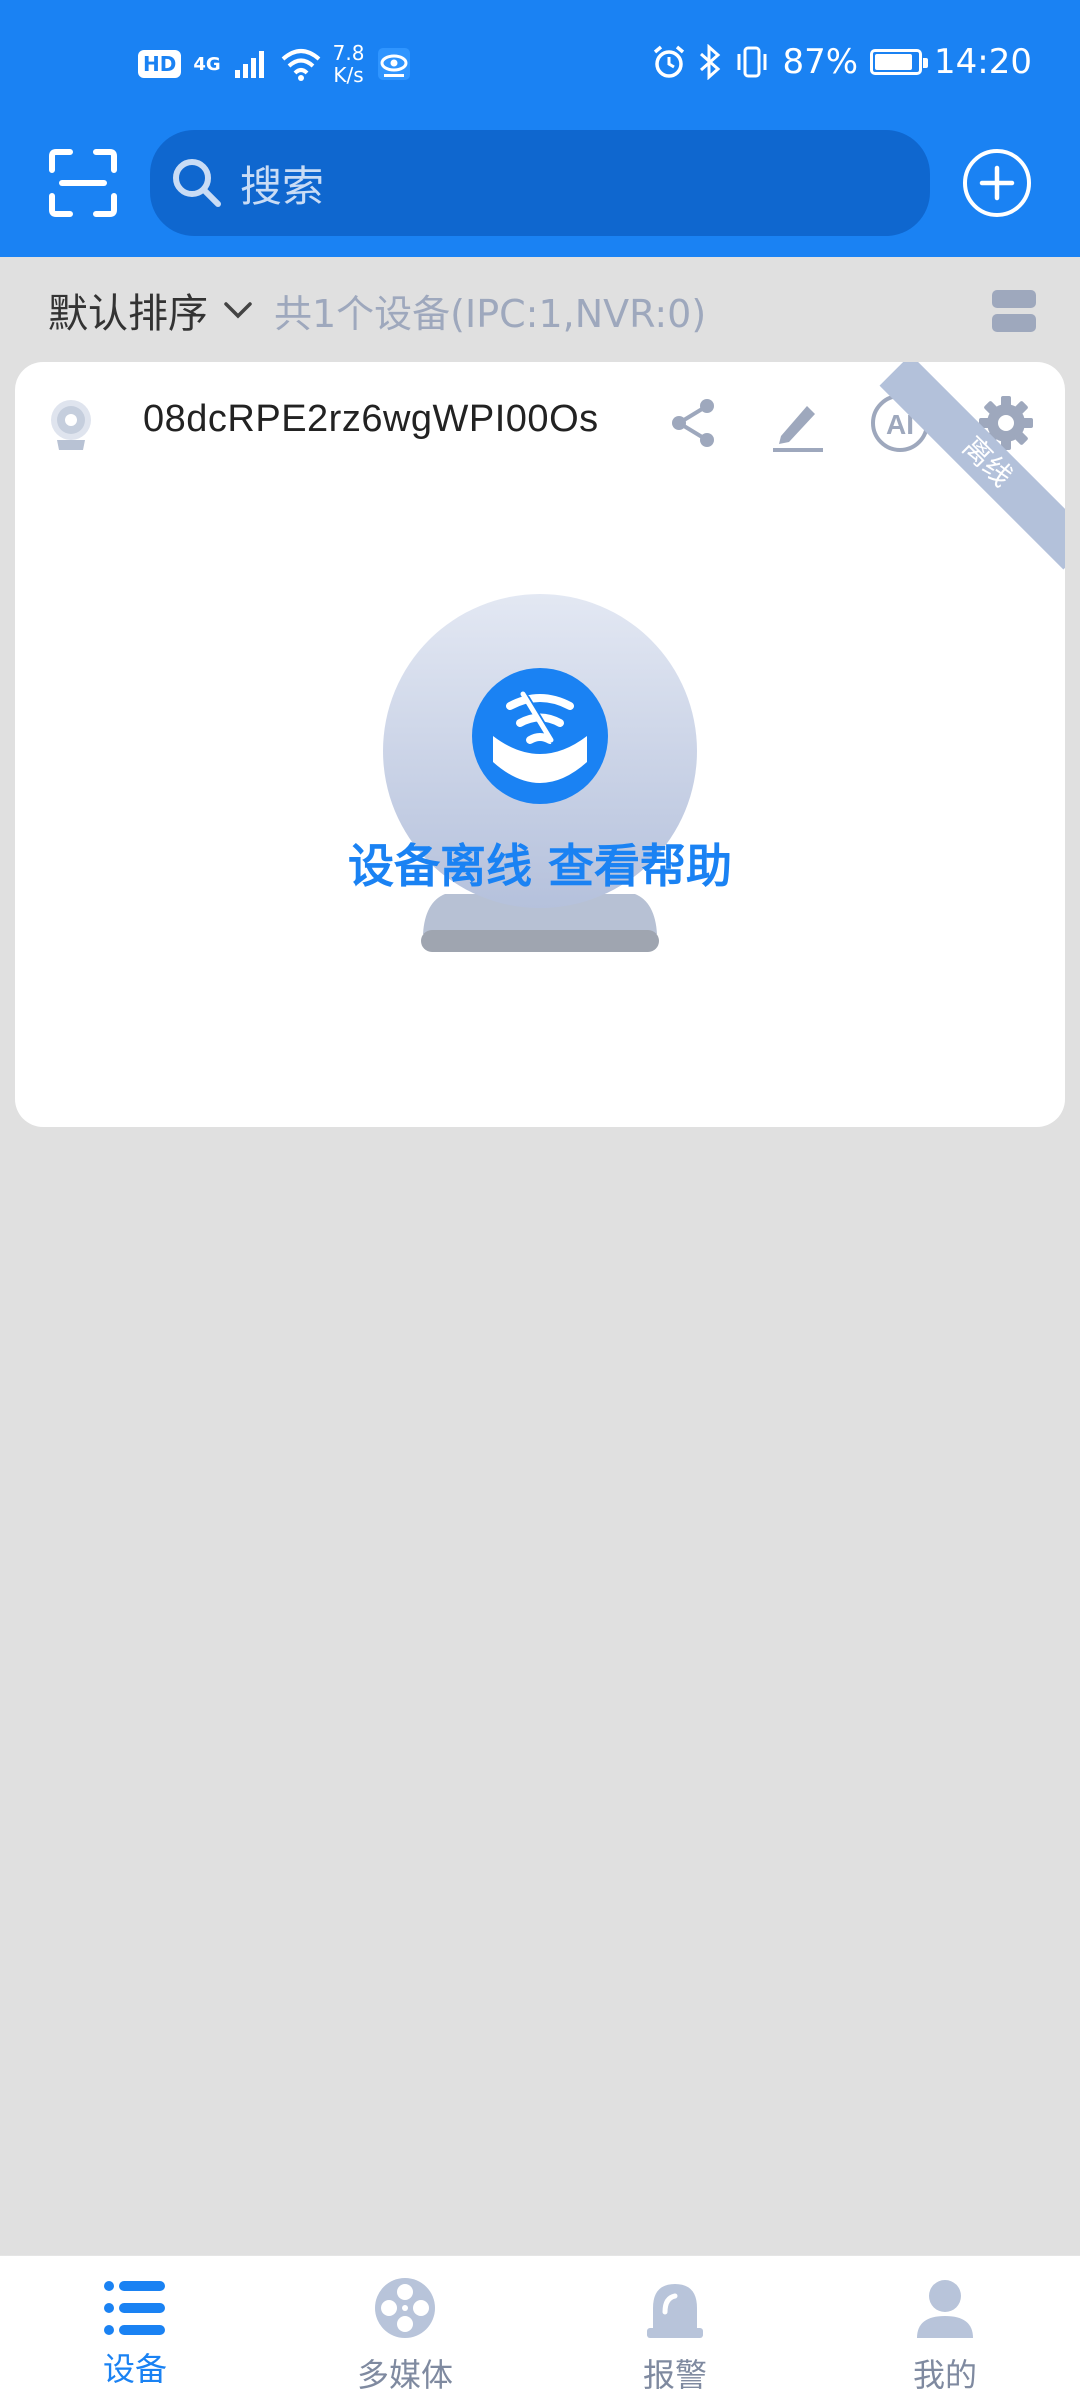 The image size is (1080, 2401). I want to click on share-icon, so click(694, 423).